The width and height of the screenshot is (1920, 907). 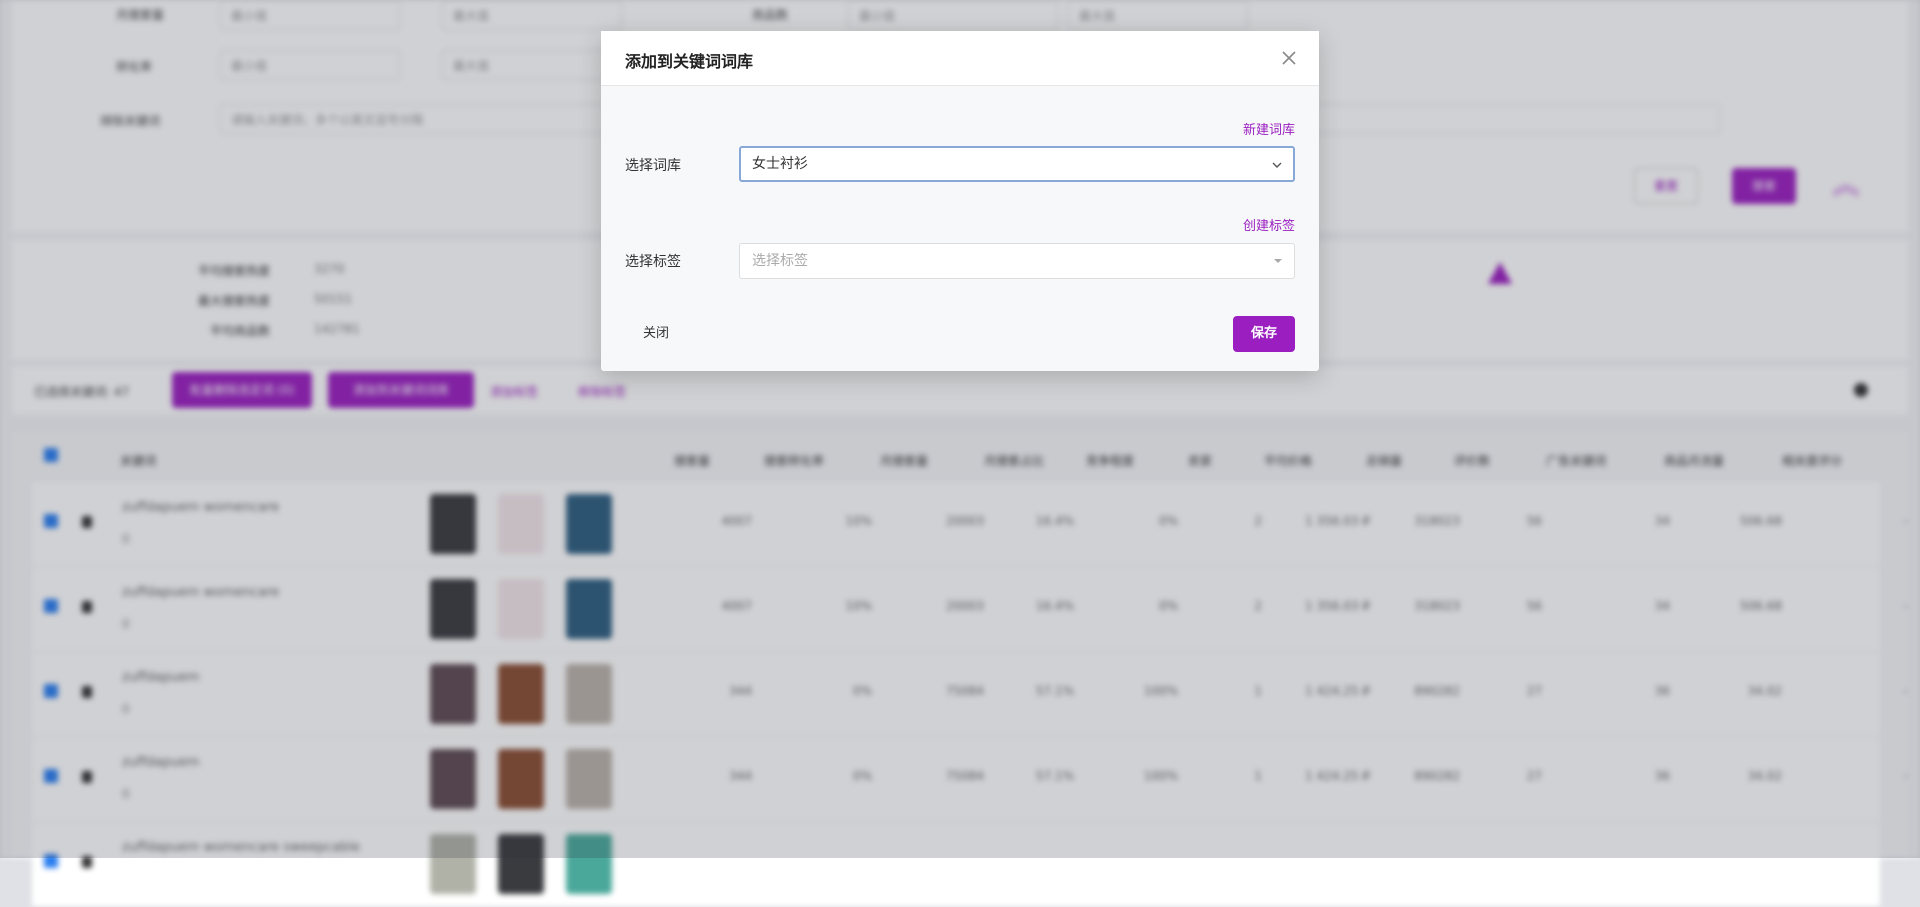 I want to click on dialog-title: 添加到关键词词库, so click(x=689, y=61).